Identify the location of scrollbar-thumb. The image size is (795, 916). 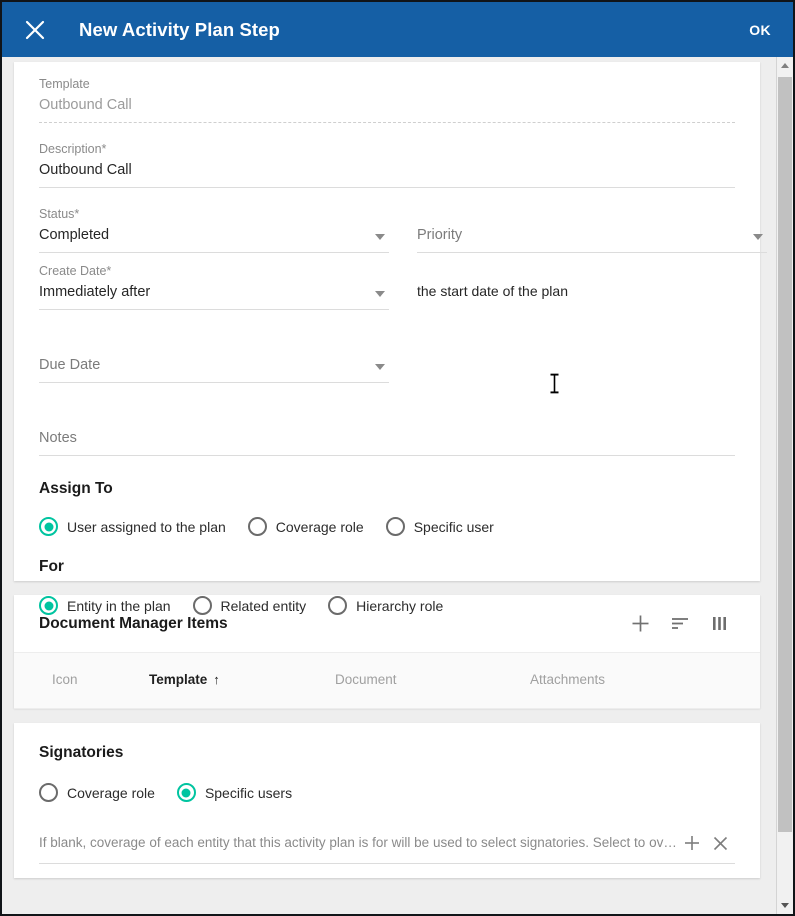
(785, 454).